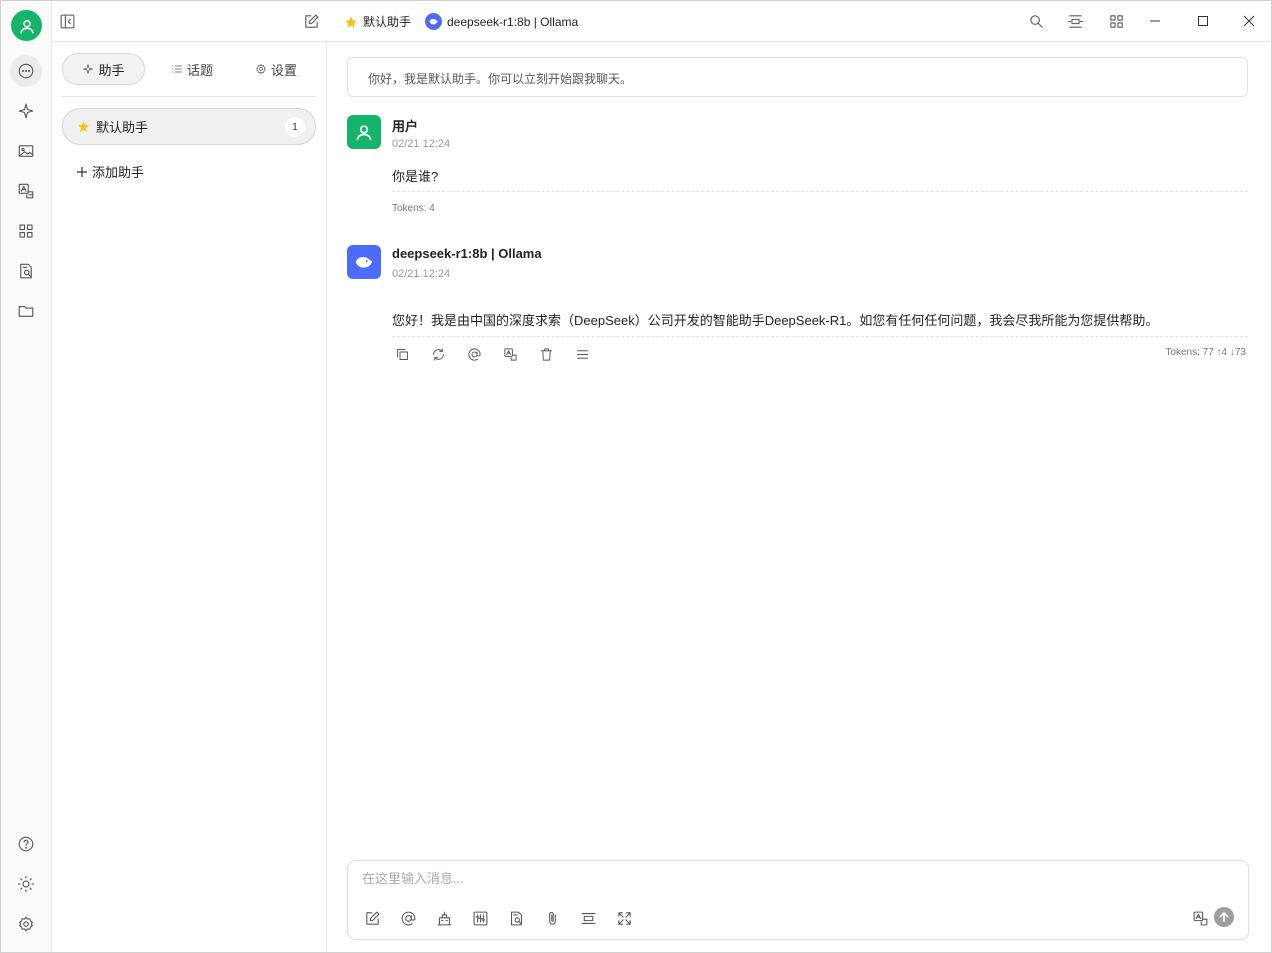 The image size is (1272, 953). I want to click on arrow-up-icon, so click(1224, 917).